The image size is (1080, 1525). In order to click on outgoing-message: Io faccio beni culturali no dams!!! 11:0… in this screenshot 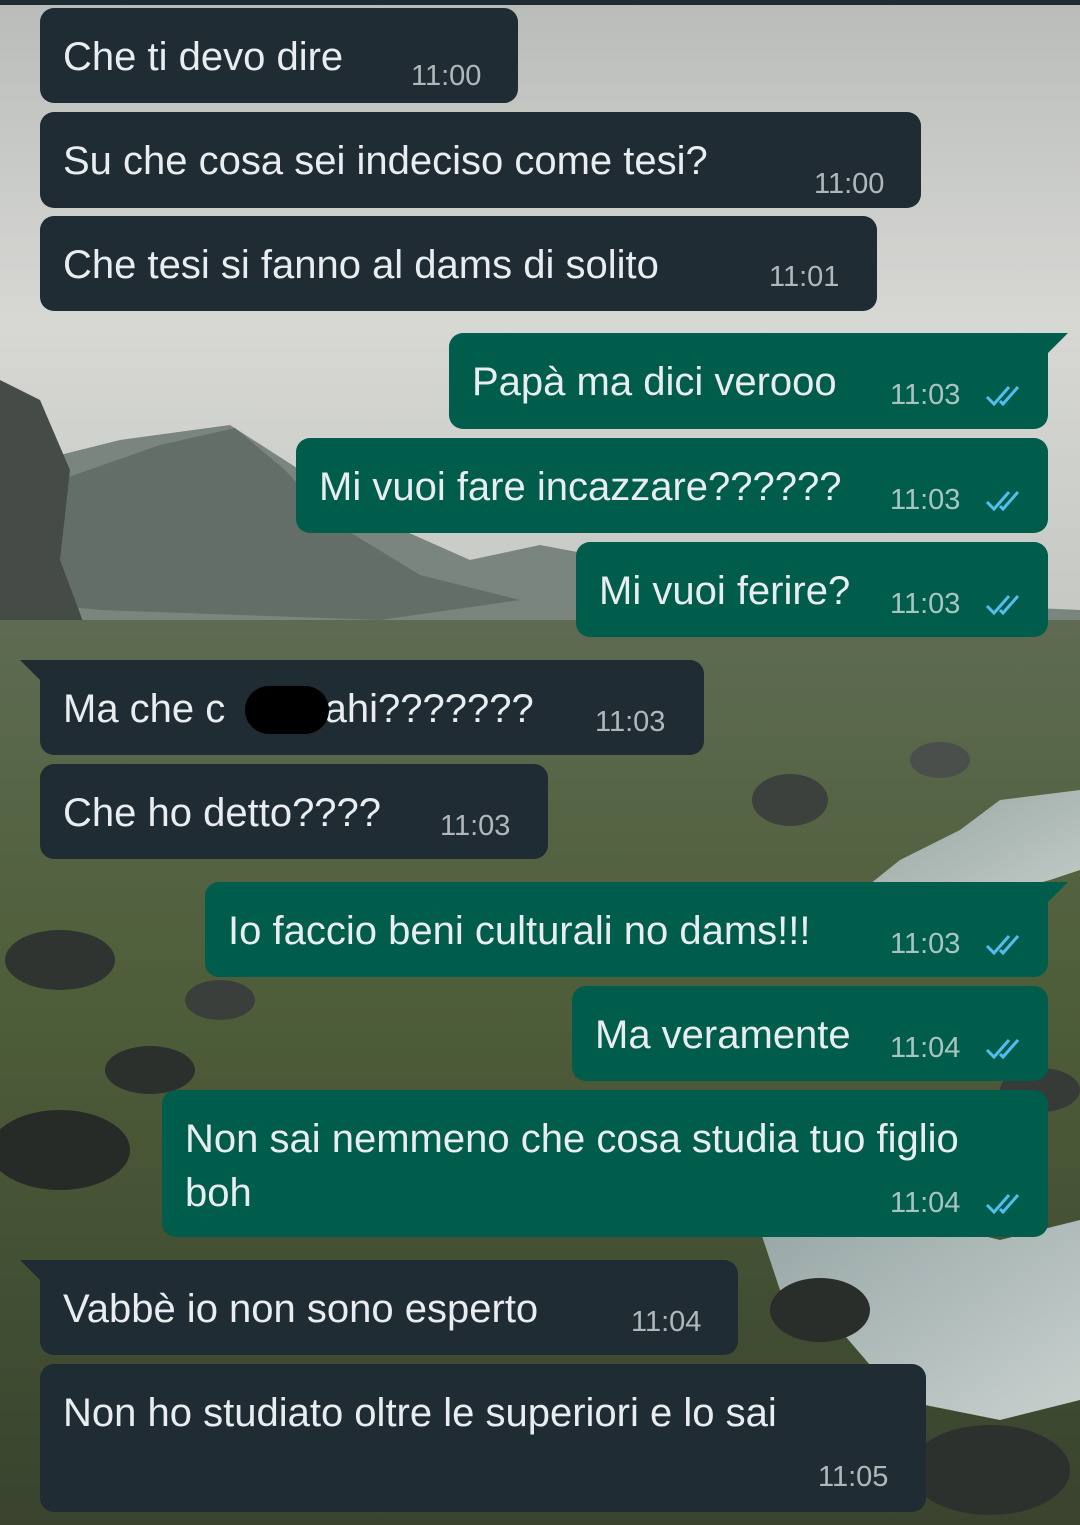, I will do `click(626, 929)`.